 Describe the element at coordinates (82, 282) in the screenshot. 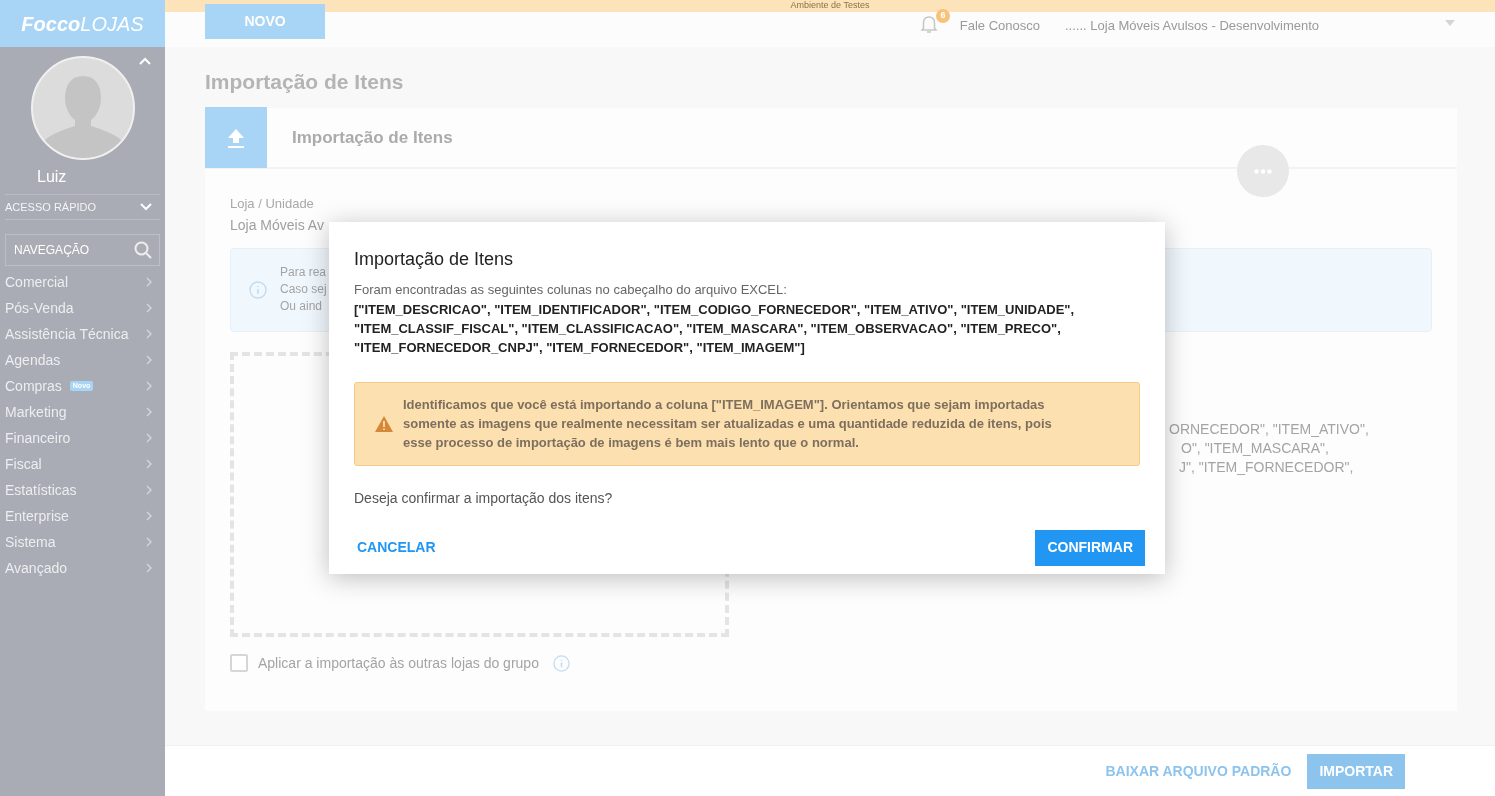

I see `nav-item: Comercial` at that location.